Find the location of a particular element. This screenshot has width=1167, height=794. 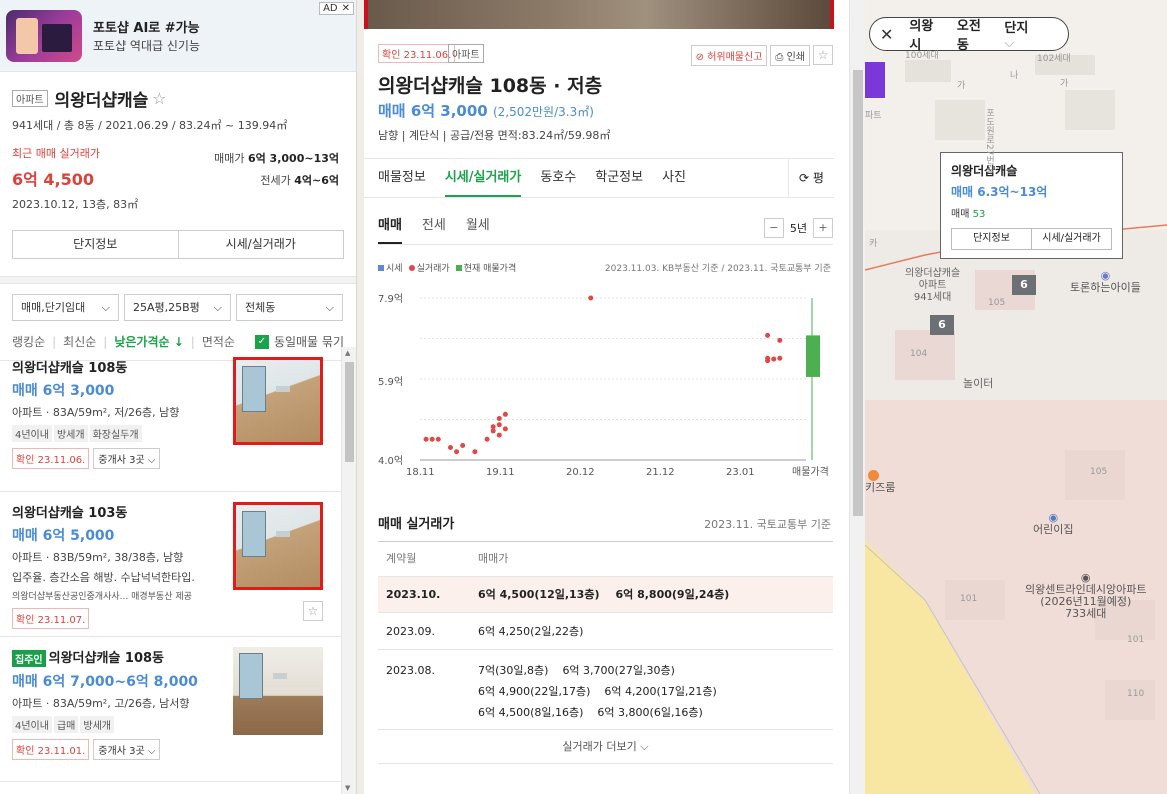

recent-date: 2023.10.12, 13층, 83㎡ is located at coordinates (75, 204).